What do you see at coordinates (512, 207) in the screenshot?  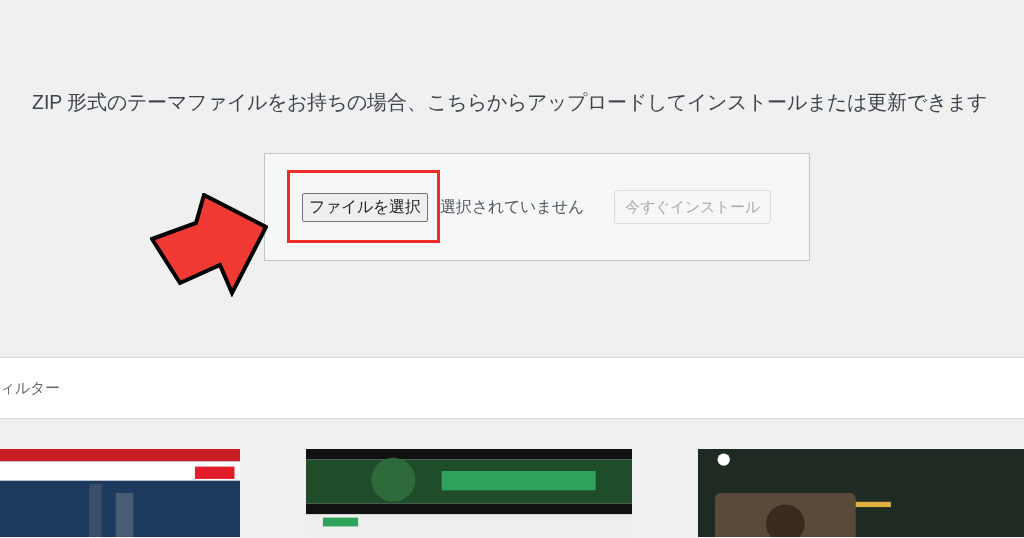 I see `file-status: 選択されていません` at bounding box center [512, 207].